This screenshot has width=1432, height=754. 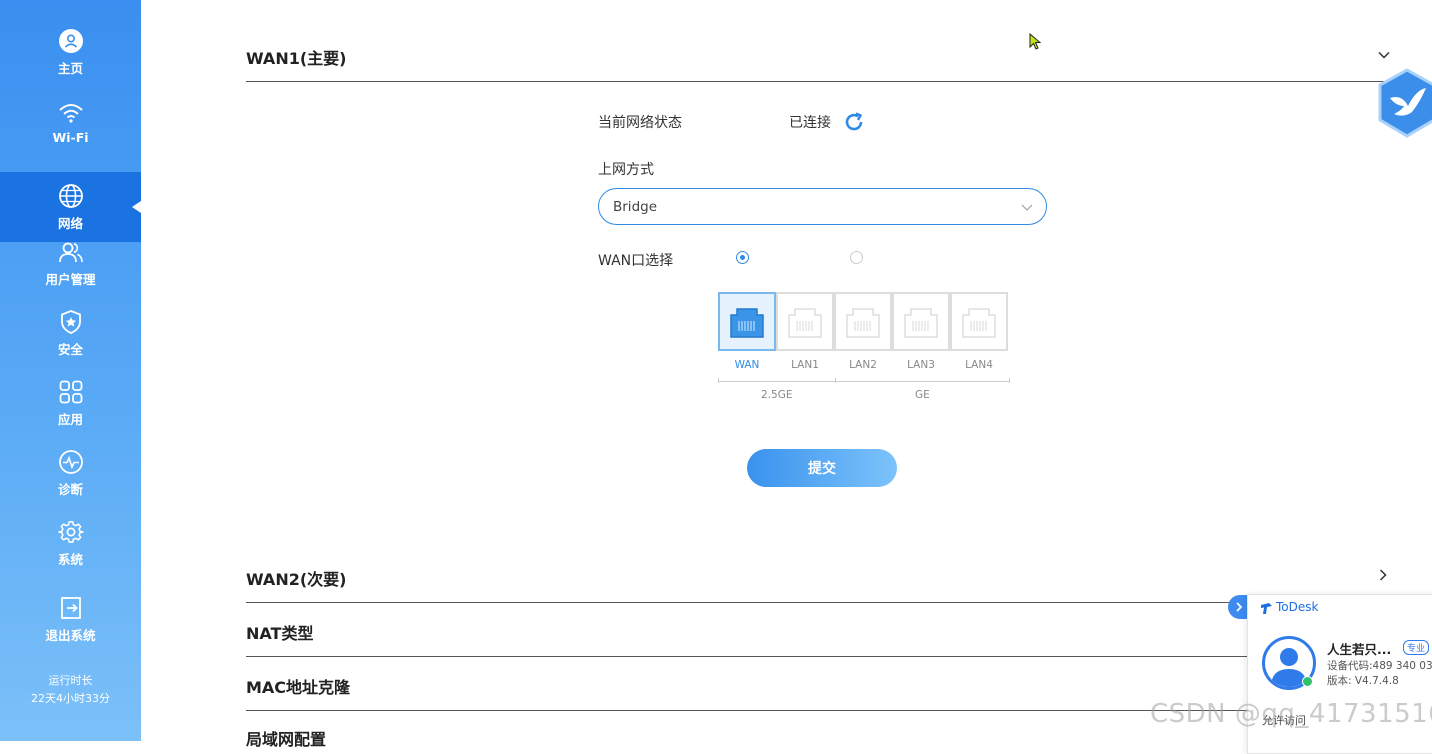 What do you see at coordinates (70, 349) in the screenshot?
I see `sidebar-item-label: 安全` at bounding box center [70, 349].